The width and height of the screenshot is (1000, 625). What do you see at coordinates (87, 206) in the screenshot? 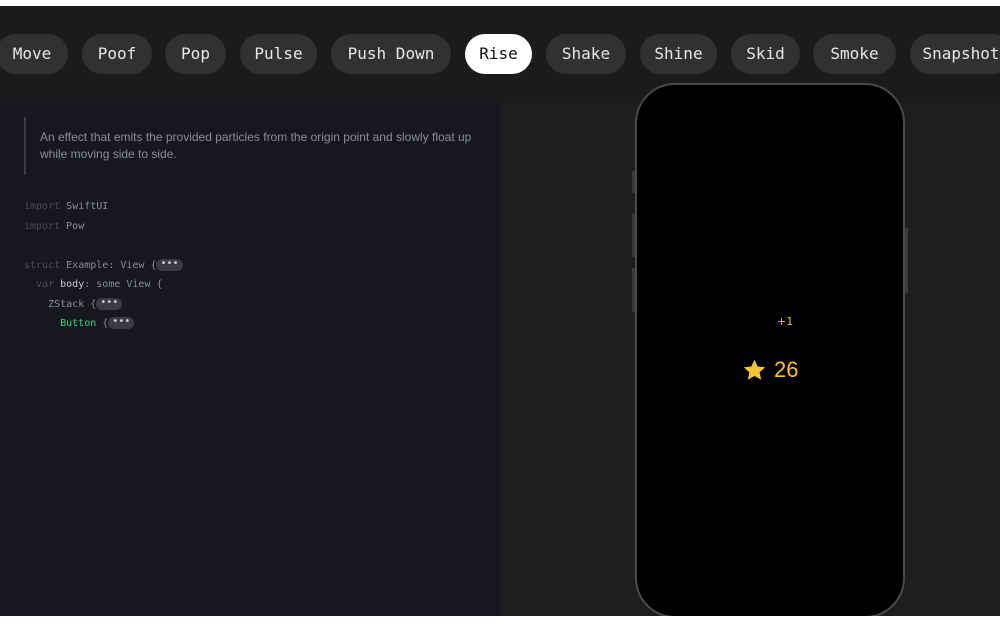
I see `import-module: SwiftUI` at bounding box center [87, 206].